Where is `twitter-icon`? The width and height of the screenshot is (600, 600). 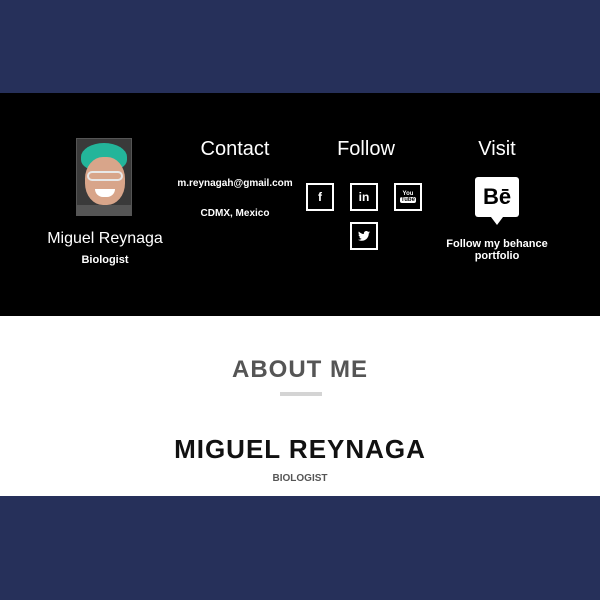
twitter-icon is located at coordinates (364, 236).